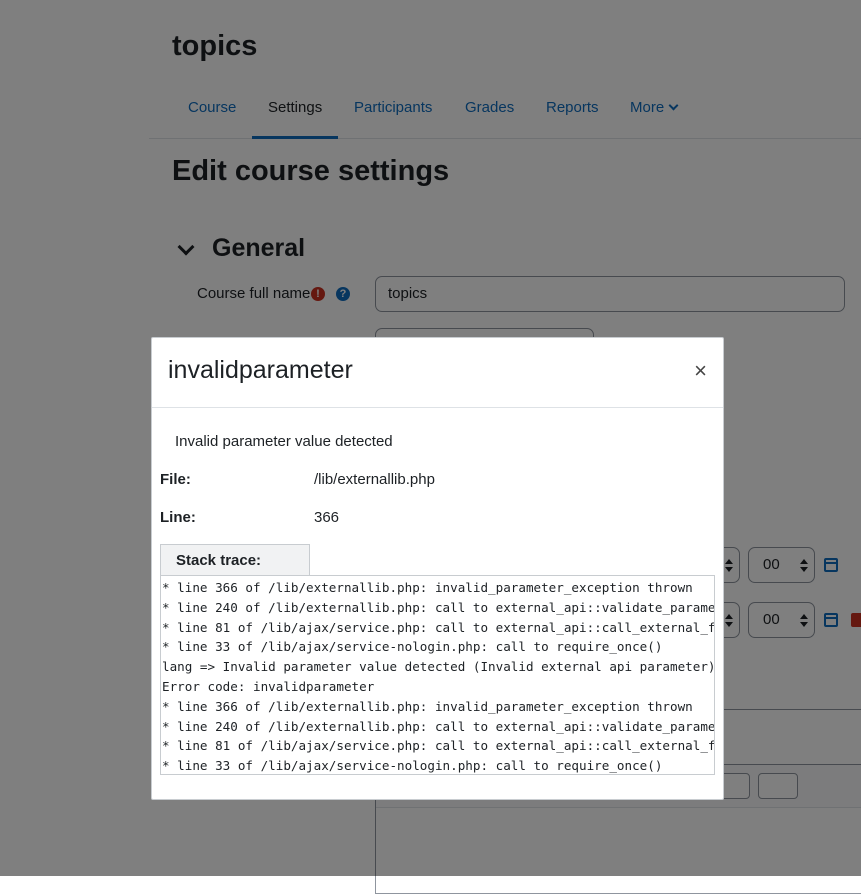  I want to click on trace-line: Error code: invalidparameter, so click(268, 686).